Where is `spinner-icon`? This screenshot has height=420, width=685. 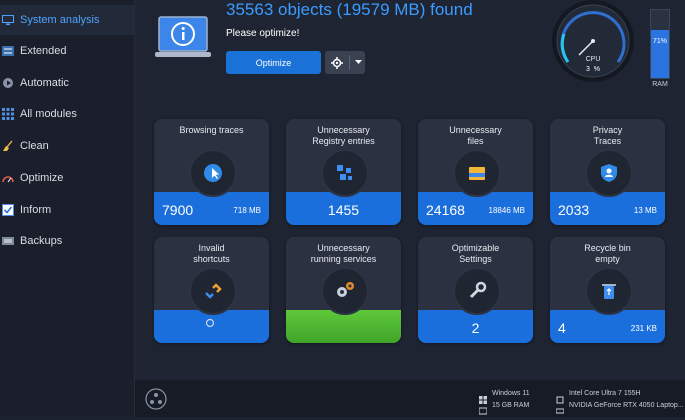
spinner-icon is located at coordinates (210, 324).